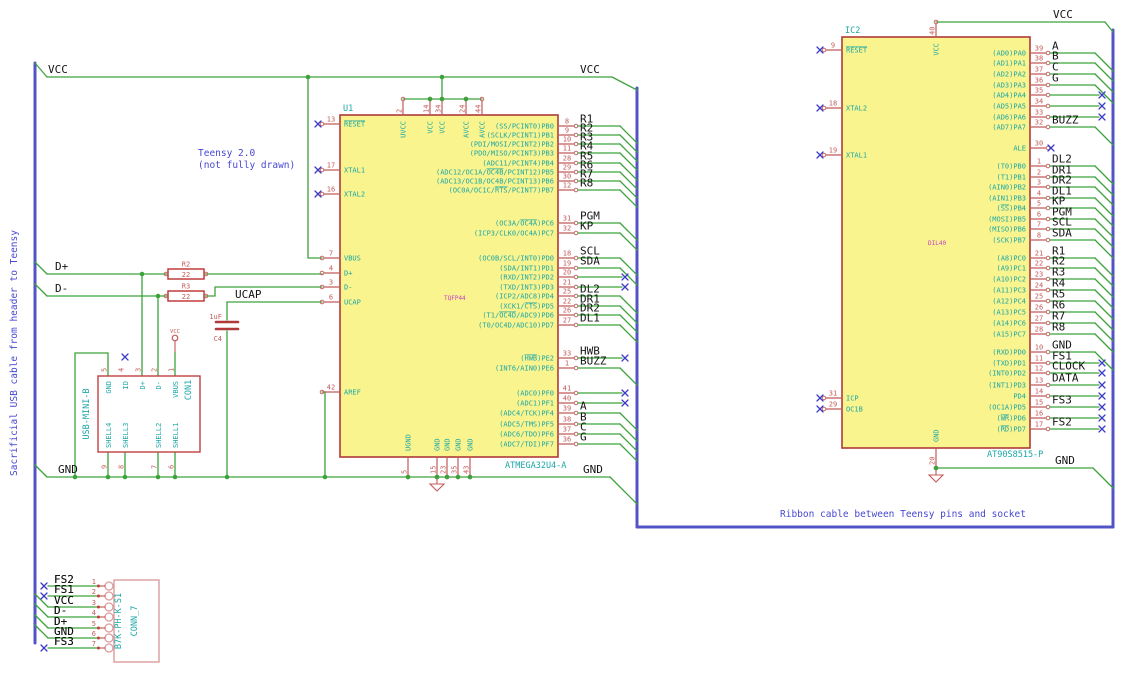 The width and height of the screenshot is (1131, 690). Describe the element at coordinates (833, 405) in the screenshot. I see `pin-number: 29` at that location.